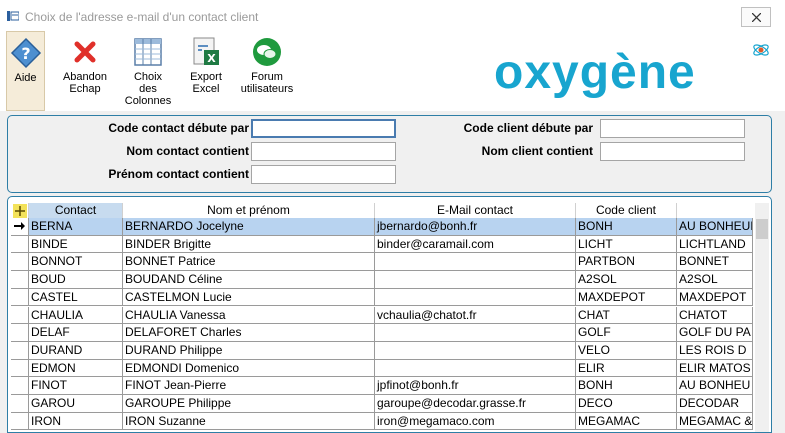 This screenshot has height=433, width=785. Describe the element at coordinates (715, 368) in the screenshot. I see `table-cell: ELIR MATOS` at that location.